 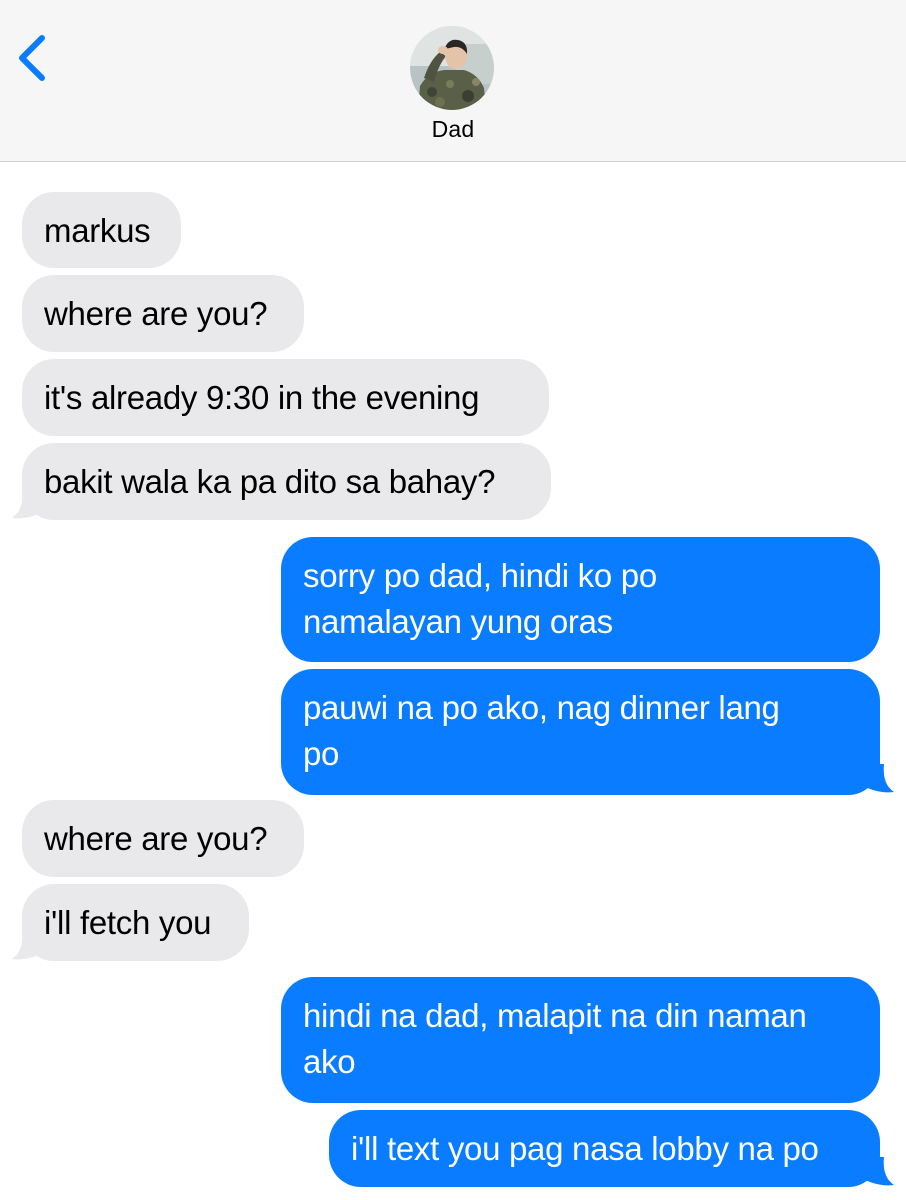 I want to click on conversation-header: Dad, so click(x=453, y=81).